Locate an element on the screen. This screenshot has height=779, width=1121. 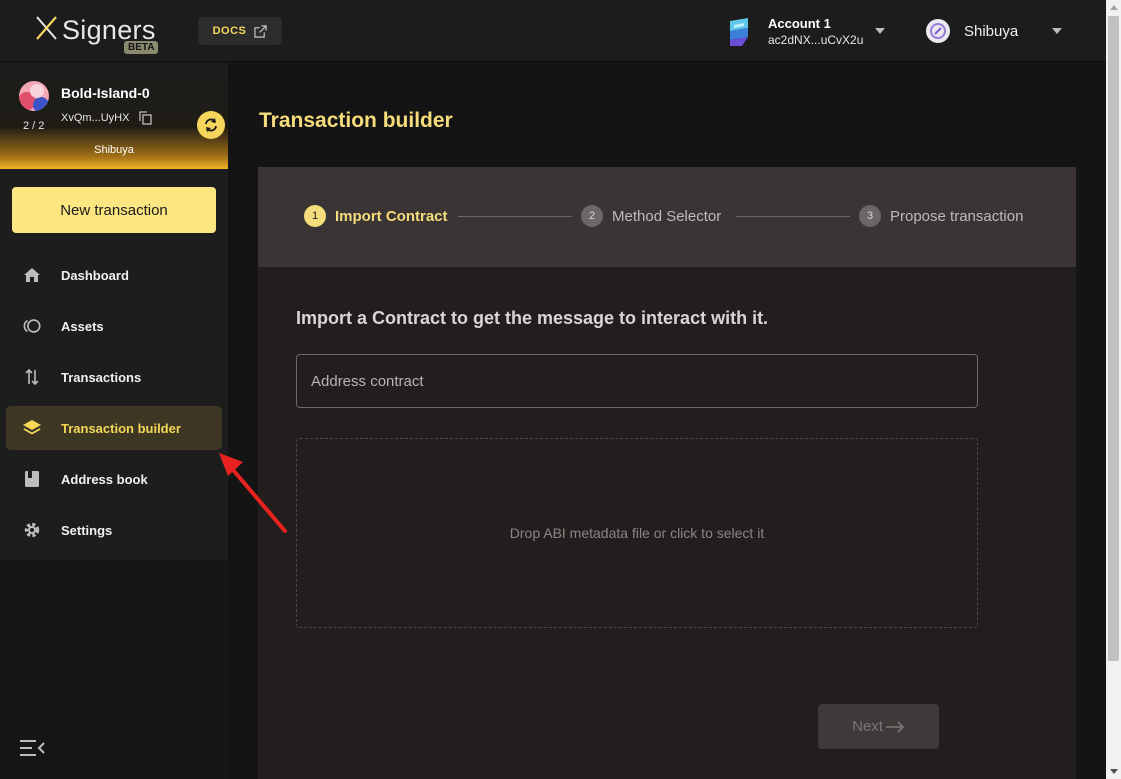
annotation-arrow-icon is located at coordinates (253, 493).